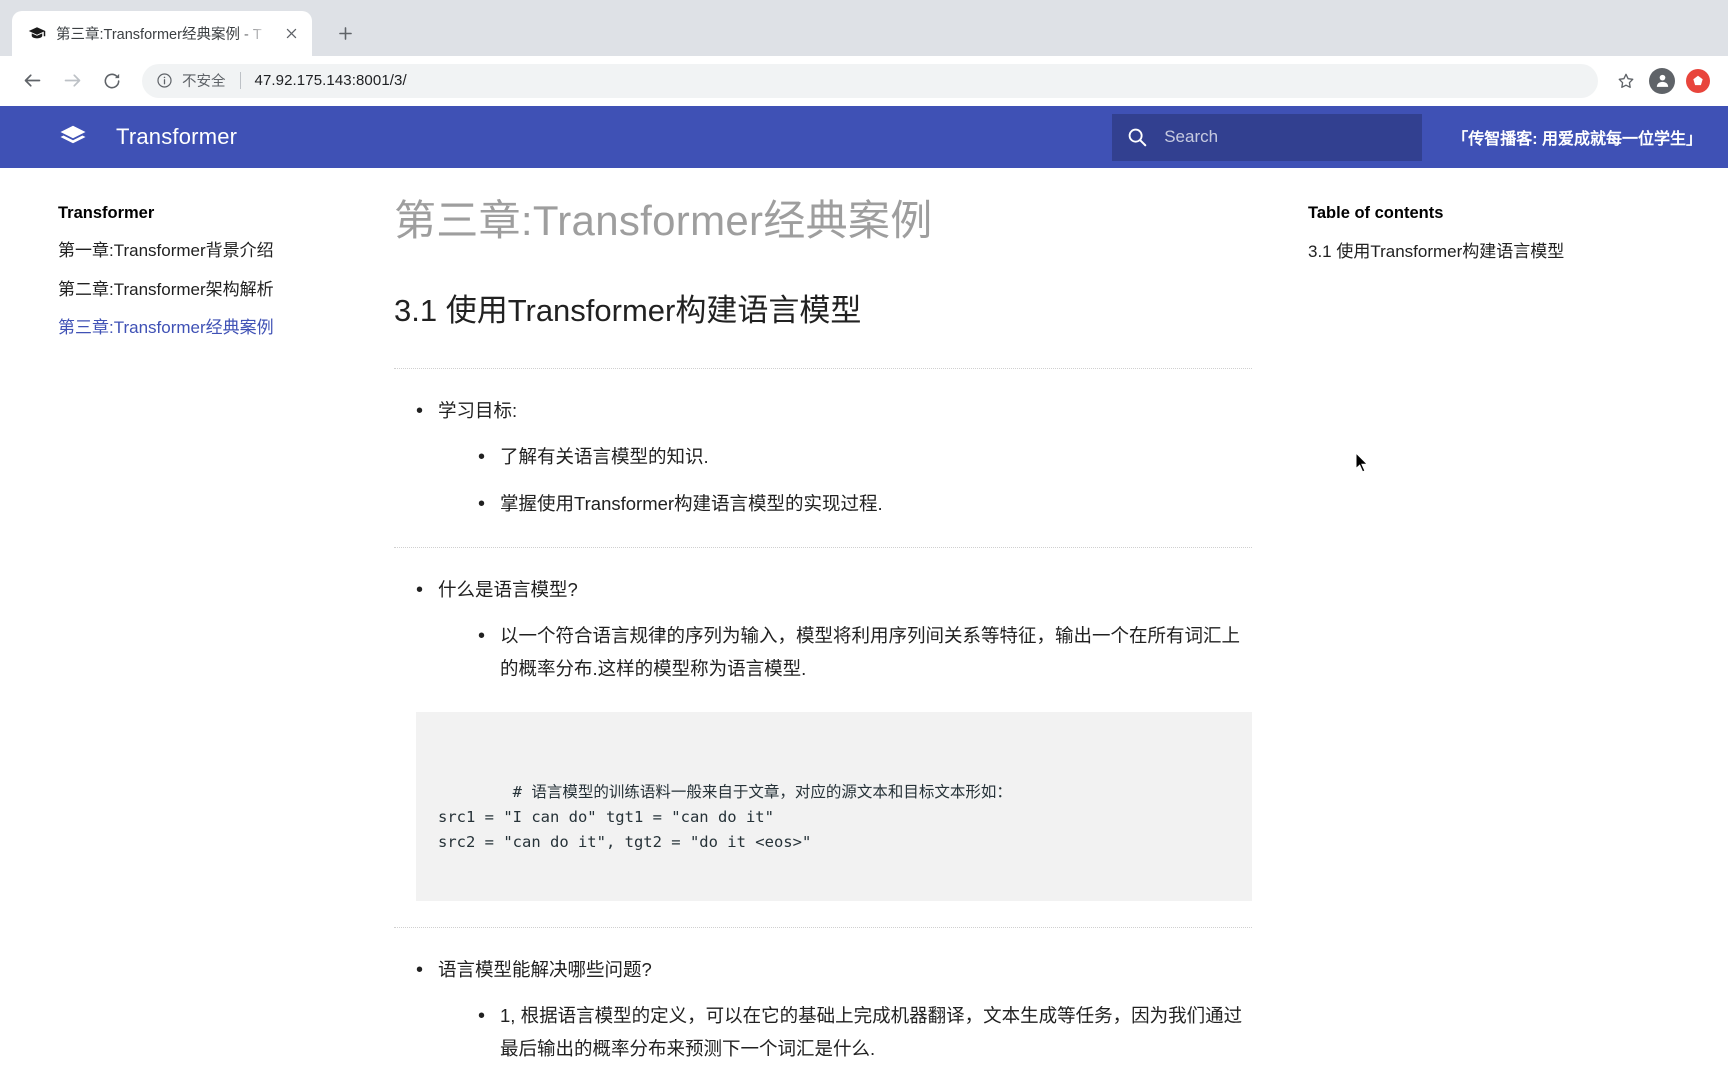 The height and width of the screenshot is (1080, 1728). Describe the element at coordinates (1626, 81) in the screenshot. I see `star-icon` at that location.